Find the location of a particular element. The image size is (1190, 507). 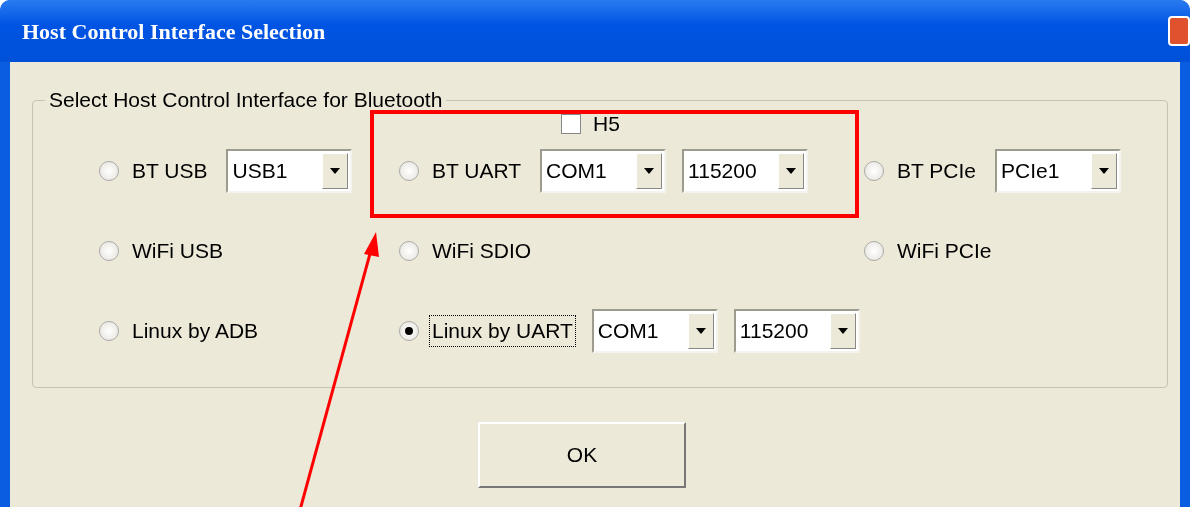

dropdown: PCIe1 is located at coordinates (1058, 171).